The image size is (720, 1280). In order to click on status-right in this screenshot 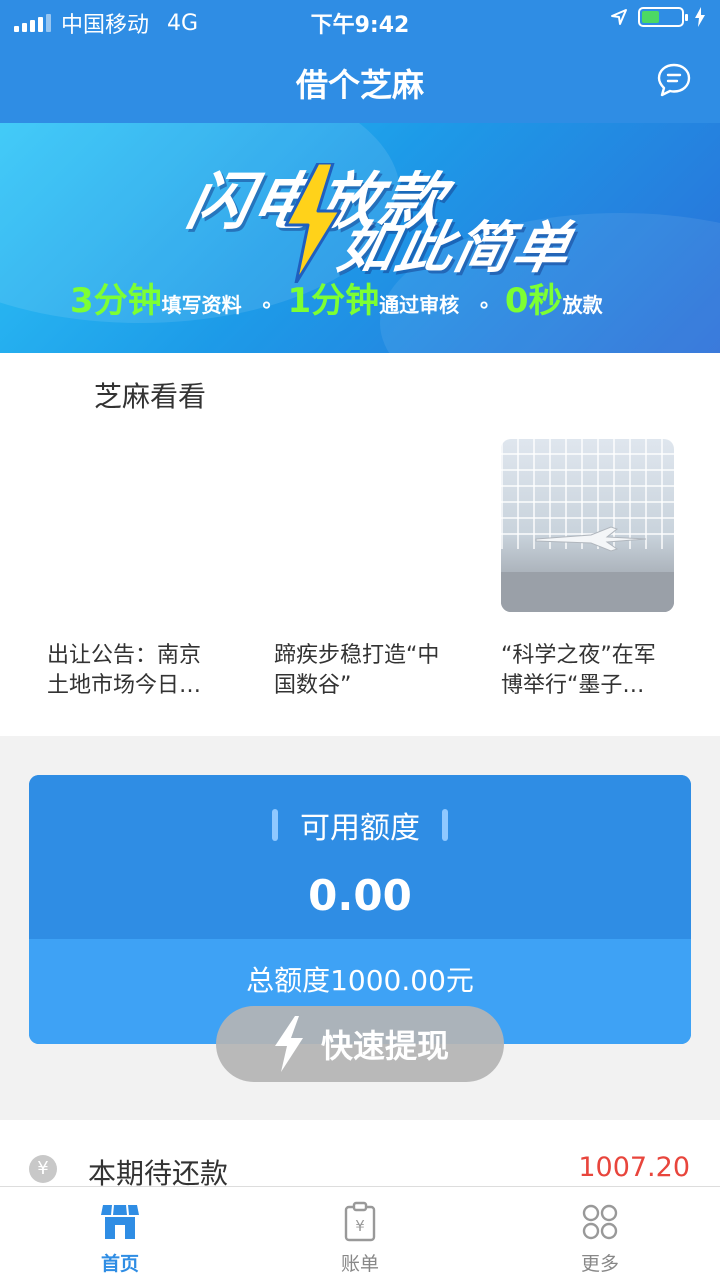, I will do `click(658, 17)`.